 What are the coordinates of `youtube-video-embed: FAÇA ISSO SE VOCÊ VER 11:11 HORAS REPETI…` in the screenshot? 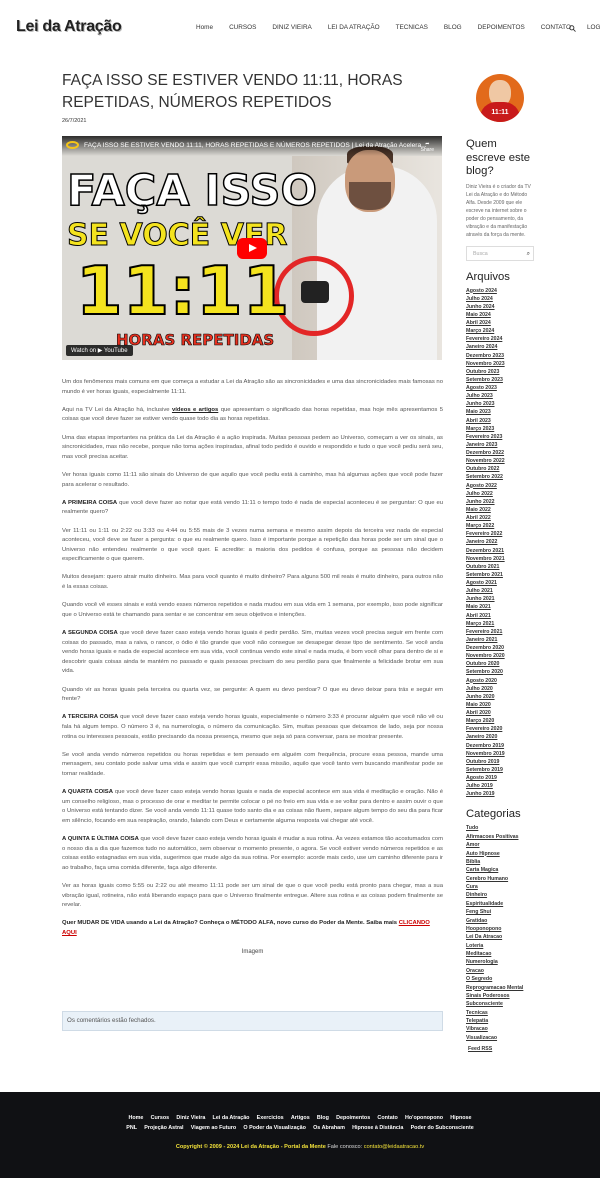 It's located at (252, 248).